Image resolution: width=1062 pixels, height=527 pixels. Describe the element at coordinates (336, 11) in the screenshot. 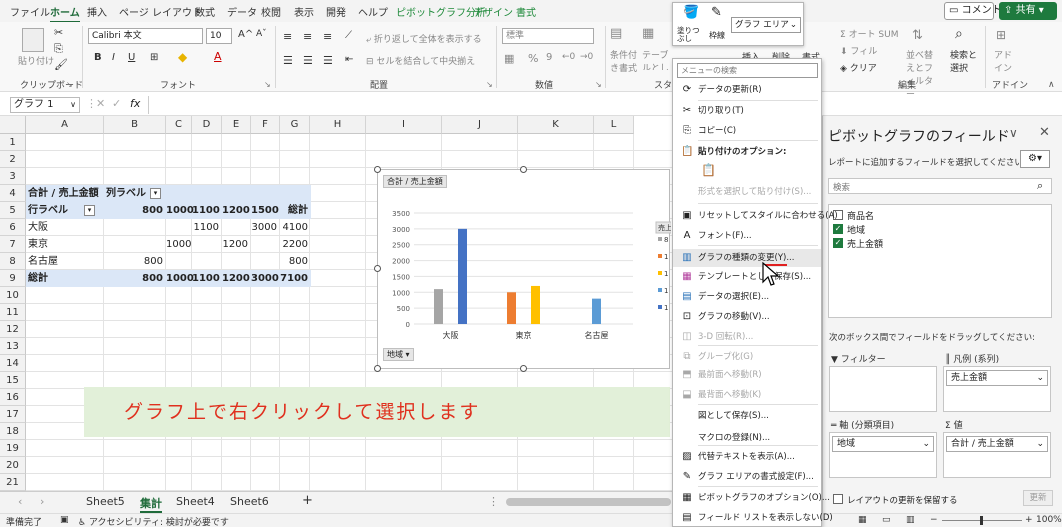

I see `tab-developer: 開発` at that location.